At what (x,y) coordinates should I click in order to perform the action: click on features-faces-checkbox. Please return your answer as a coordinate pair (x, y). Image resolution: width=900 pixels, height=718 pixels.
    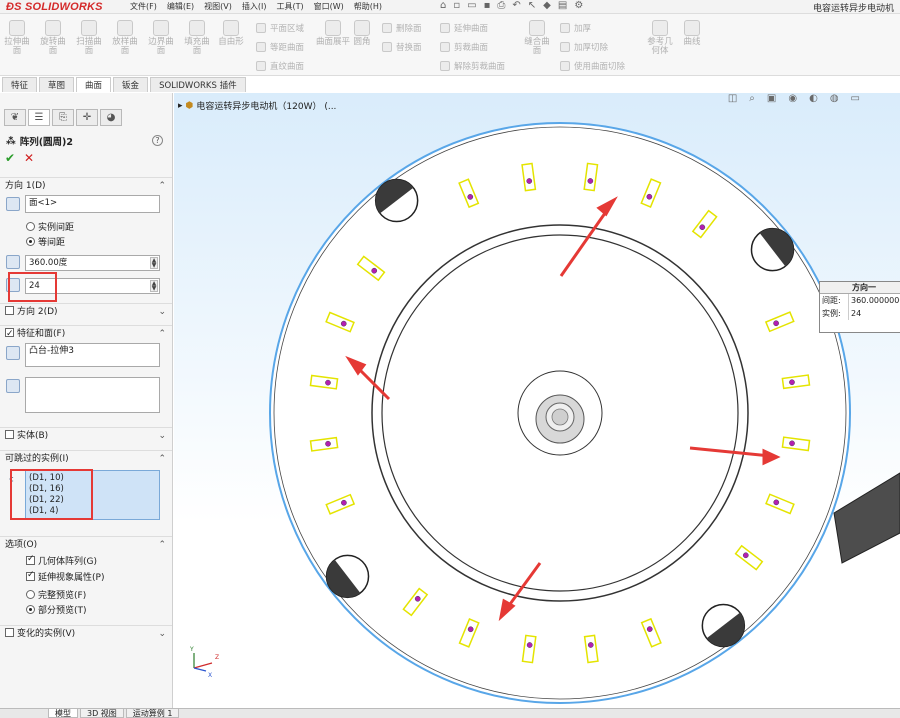
    Looking at the image, I should click on (9, 334).